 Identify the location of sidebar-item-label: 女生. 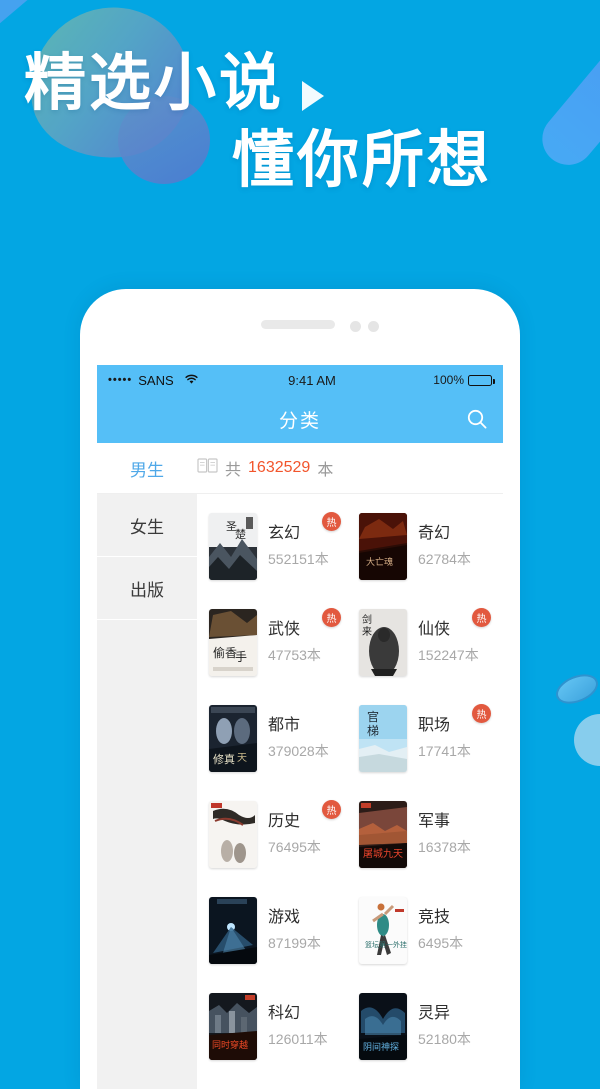
(147, 527).